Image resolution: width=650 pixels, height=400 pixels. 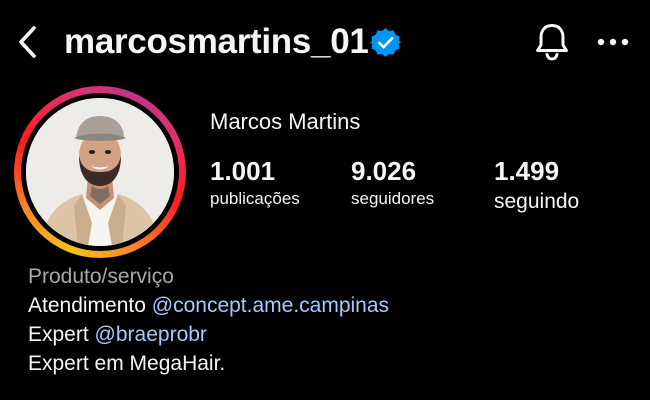 What do you see at coordinates (216, 42) in the screenshot?
I see `profile-username: marcosmartins_01` at bounding box center [216, 42].